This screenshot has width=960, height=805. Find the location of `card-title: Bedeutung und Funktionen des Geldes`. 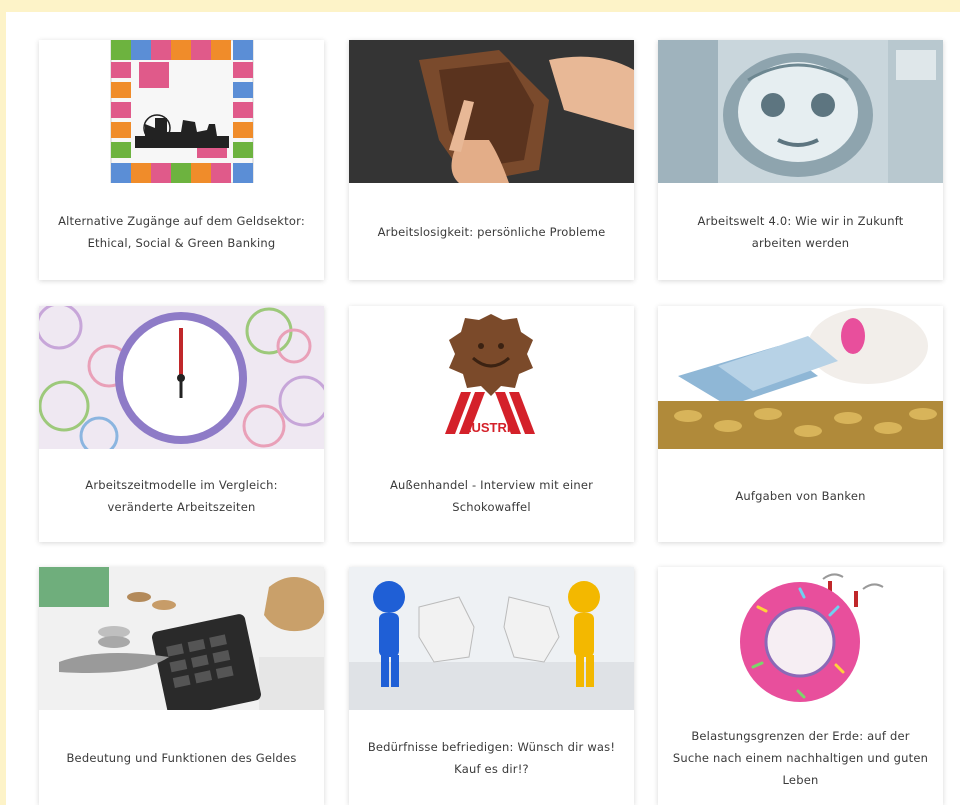

card-title: Bedeutung und Funktionen des Geldes is located at coordinates (181, 758).